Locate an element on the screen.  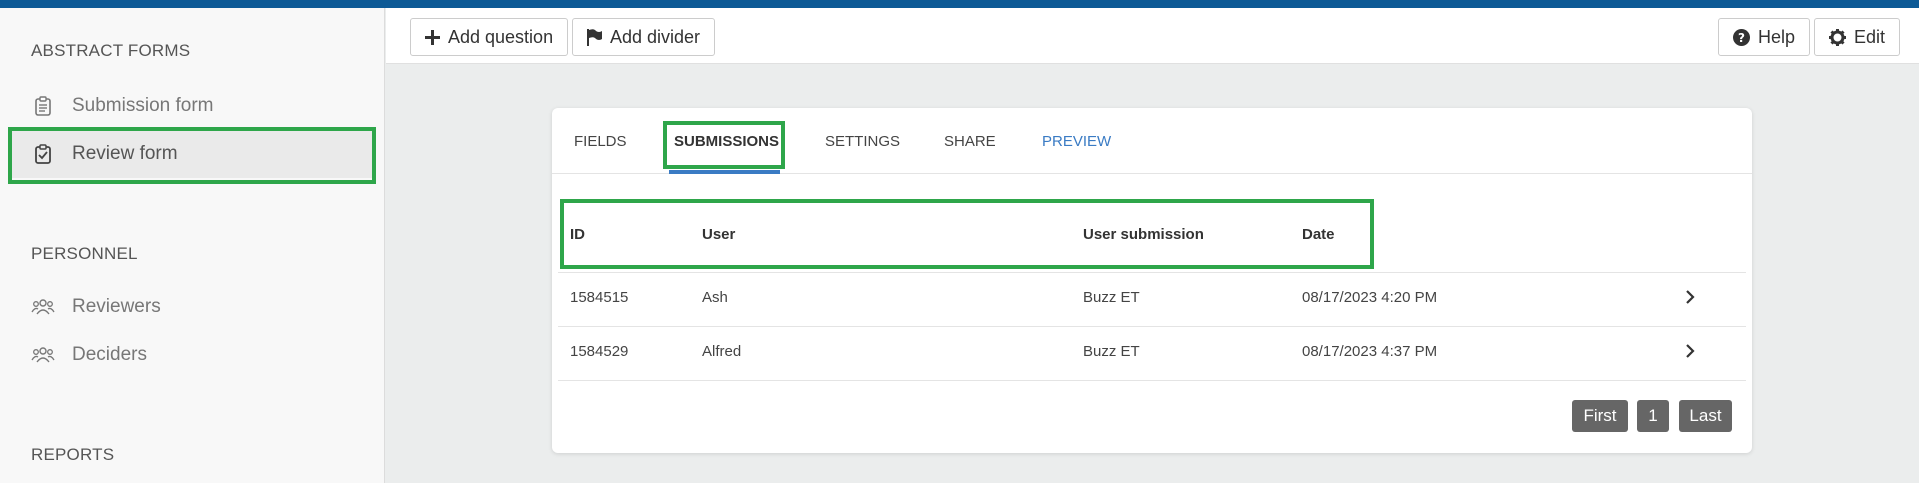
tab-preview: PREVIEW is located at coordinates (1076, 141).